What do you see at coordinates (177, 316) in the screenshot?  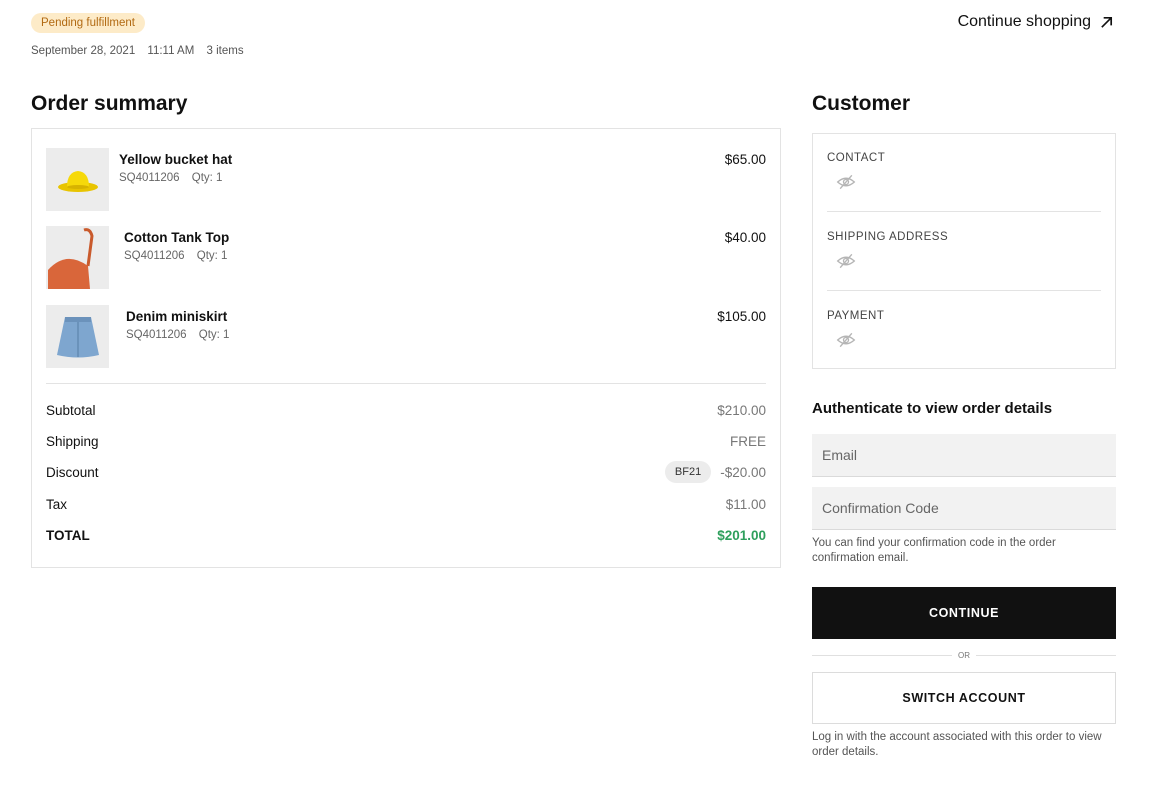 I see `item-name: Denim miniskirt` at bounding box center [177, 316].